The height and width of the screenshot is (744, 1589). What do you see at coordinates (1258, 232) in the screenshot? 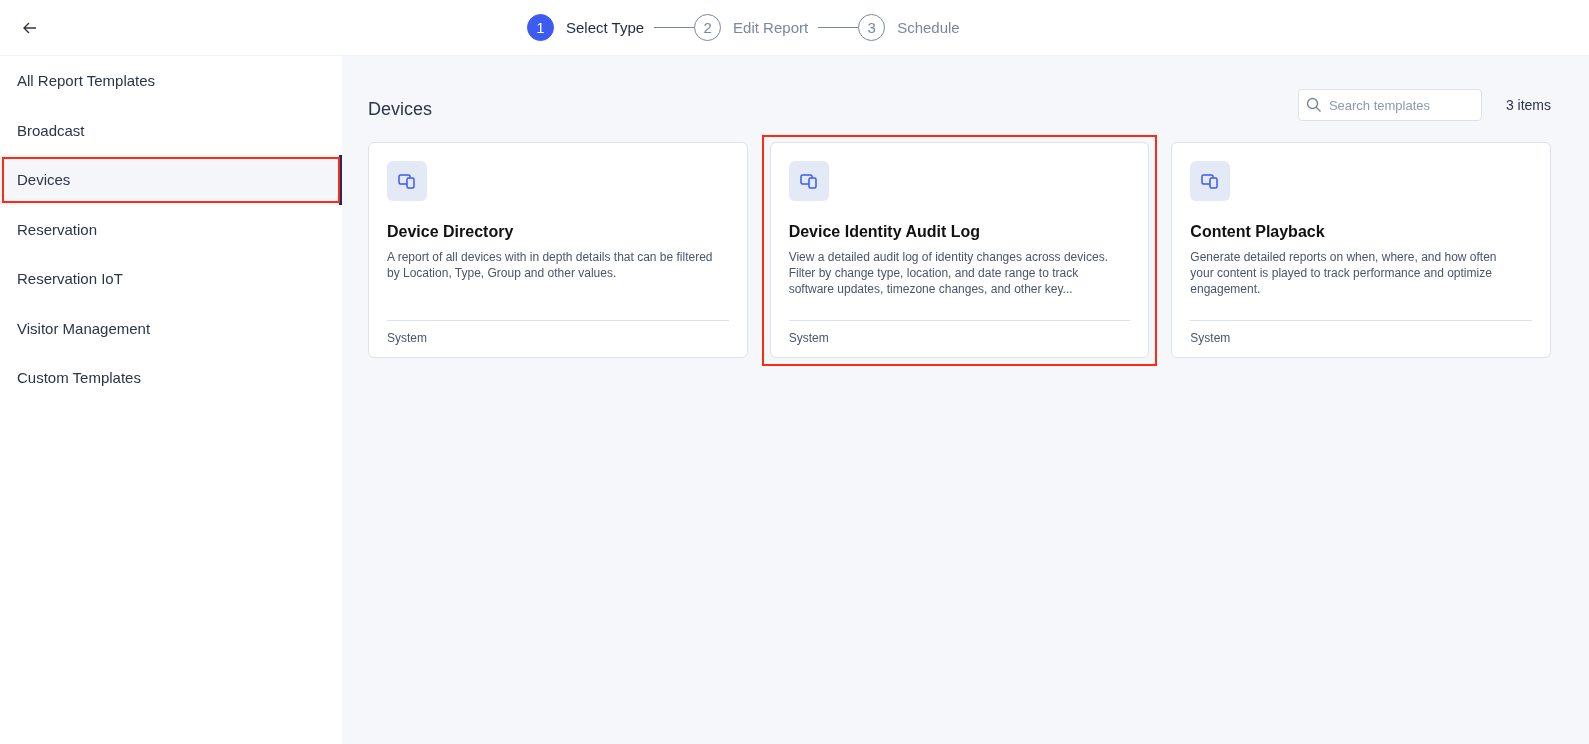
I see `card-title: Content Playback` at bounding box center [1258, 232].